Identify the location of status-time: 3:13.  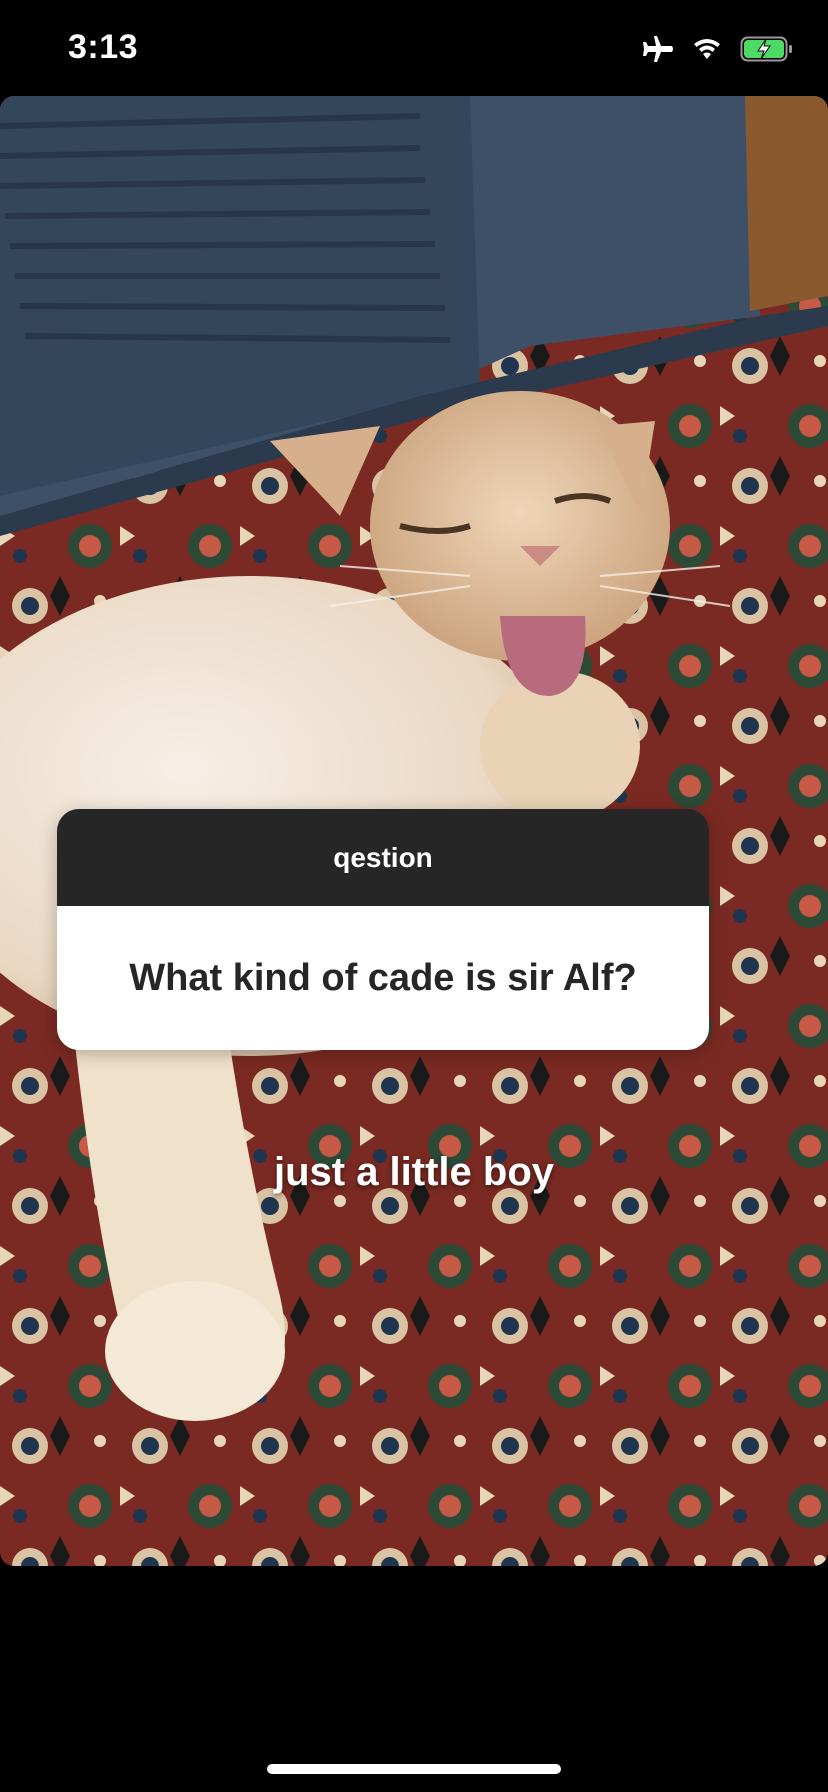
(103, 47).